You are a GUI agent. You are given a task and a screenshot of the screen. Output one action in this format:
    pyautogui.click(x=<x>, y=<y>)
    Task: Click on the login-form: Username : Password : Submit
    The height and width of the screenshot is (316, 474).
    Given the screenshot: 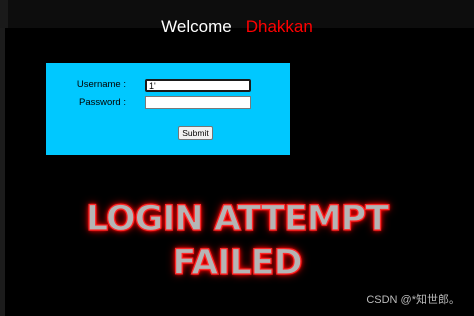 What is the action you would take?
    pyautogui.click(x=168, y=109)
    